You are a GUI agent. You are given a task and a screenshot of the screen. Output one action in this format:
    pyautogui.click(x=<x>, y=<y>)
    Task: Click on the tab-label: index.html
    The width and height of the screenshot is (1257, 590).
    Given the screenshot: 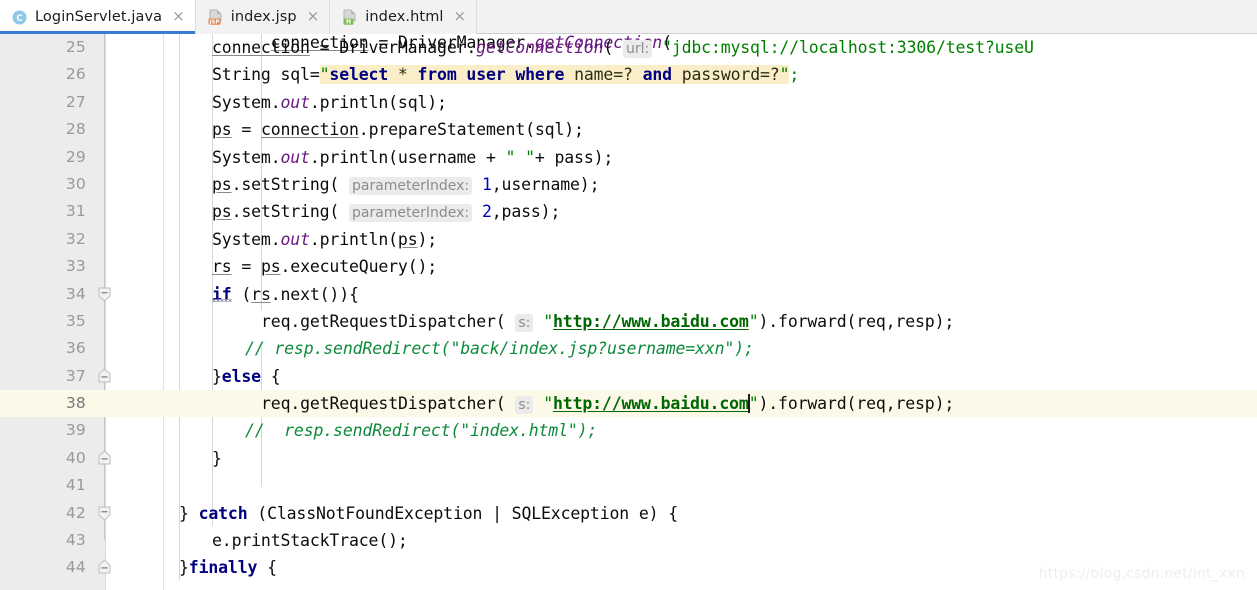 What is the action you would take?
    pyautogui.click(x=404, y=17)
    